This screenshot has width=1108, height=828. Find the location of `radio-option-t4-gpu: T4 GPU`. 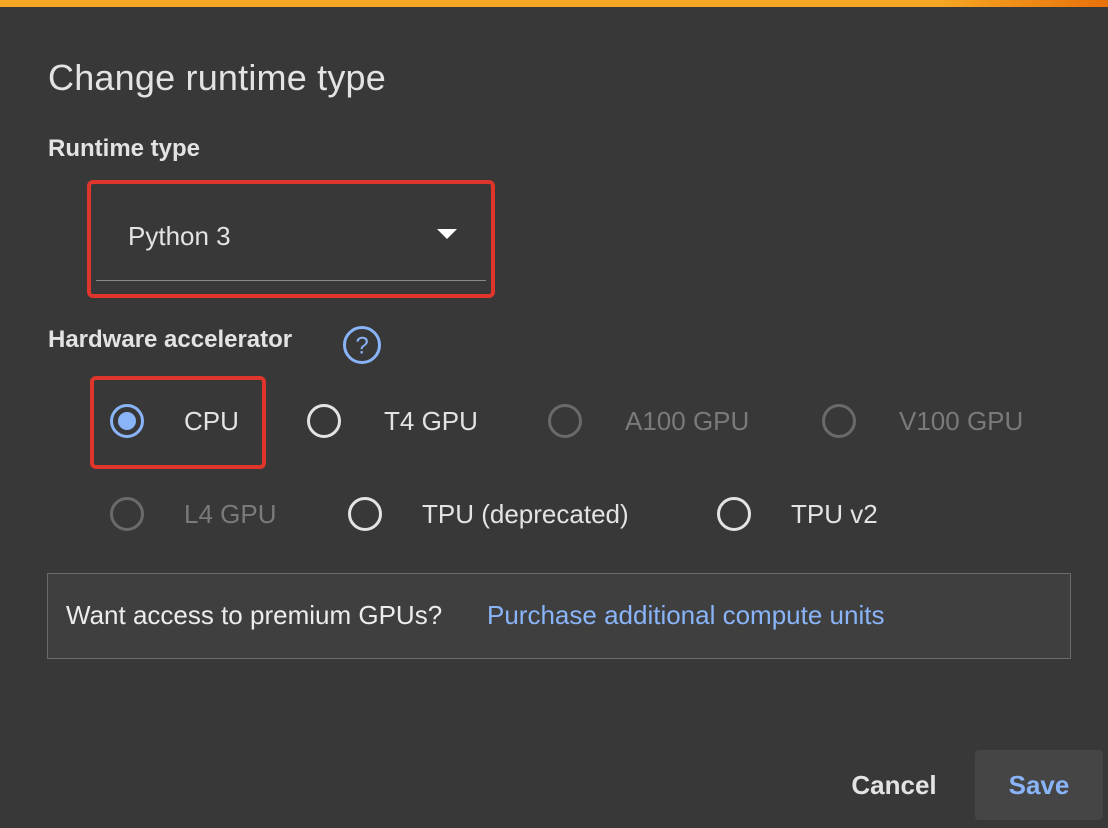

radio-option-t4-gpu: T4 GPU is located at coordinates (392, 421).